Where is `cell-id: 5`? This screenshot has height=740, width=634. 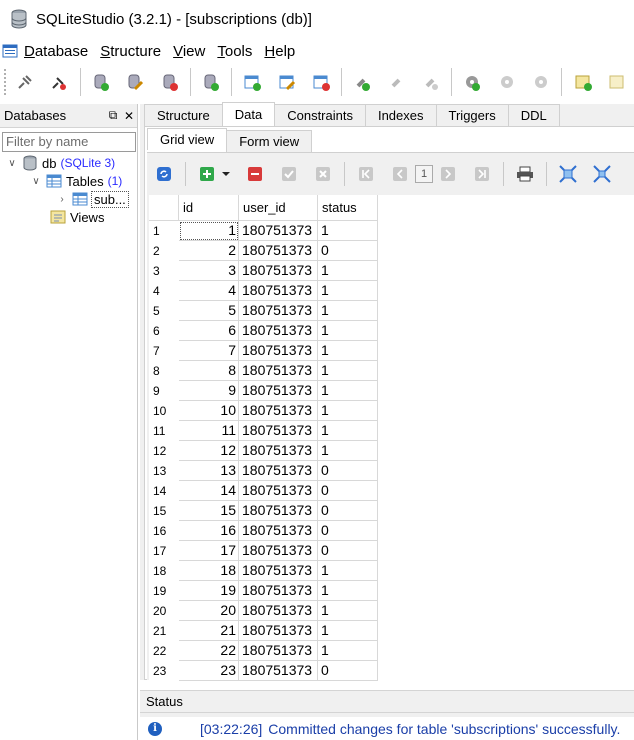 cell-id: 5 is located at coordinates (209, 311).